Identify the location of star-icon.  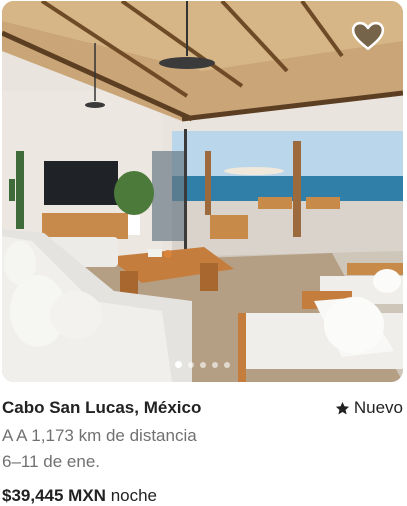
(342, 407).